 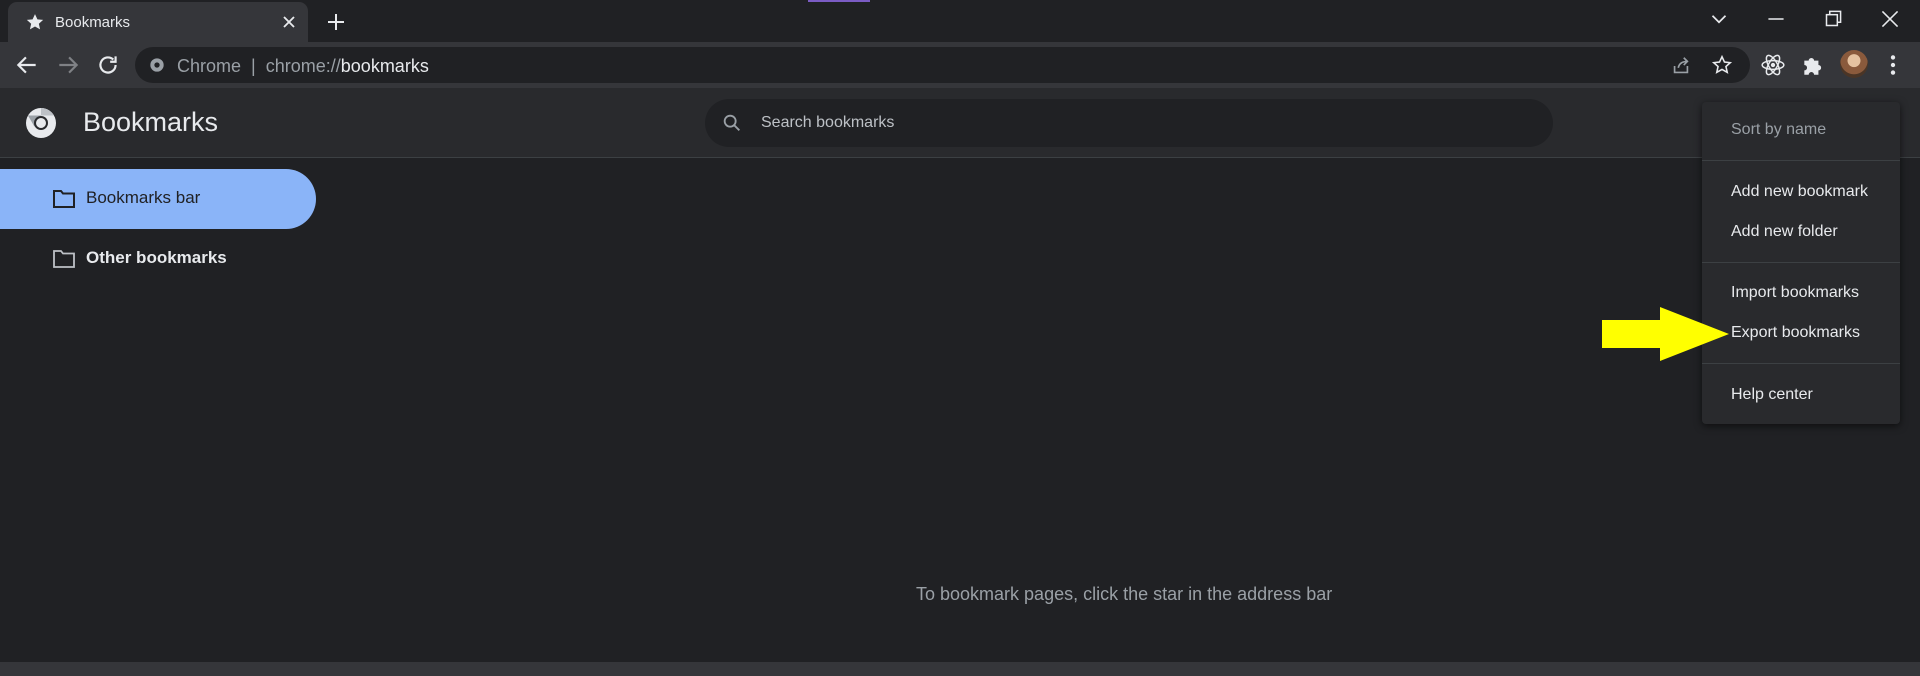 What do you see at coordinates (1776, 19) in the screenshot?
I see `minimize-icon` at bounding box center [1776, 19].